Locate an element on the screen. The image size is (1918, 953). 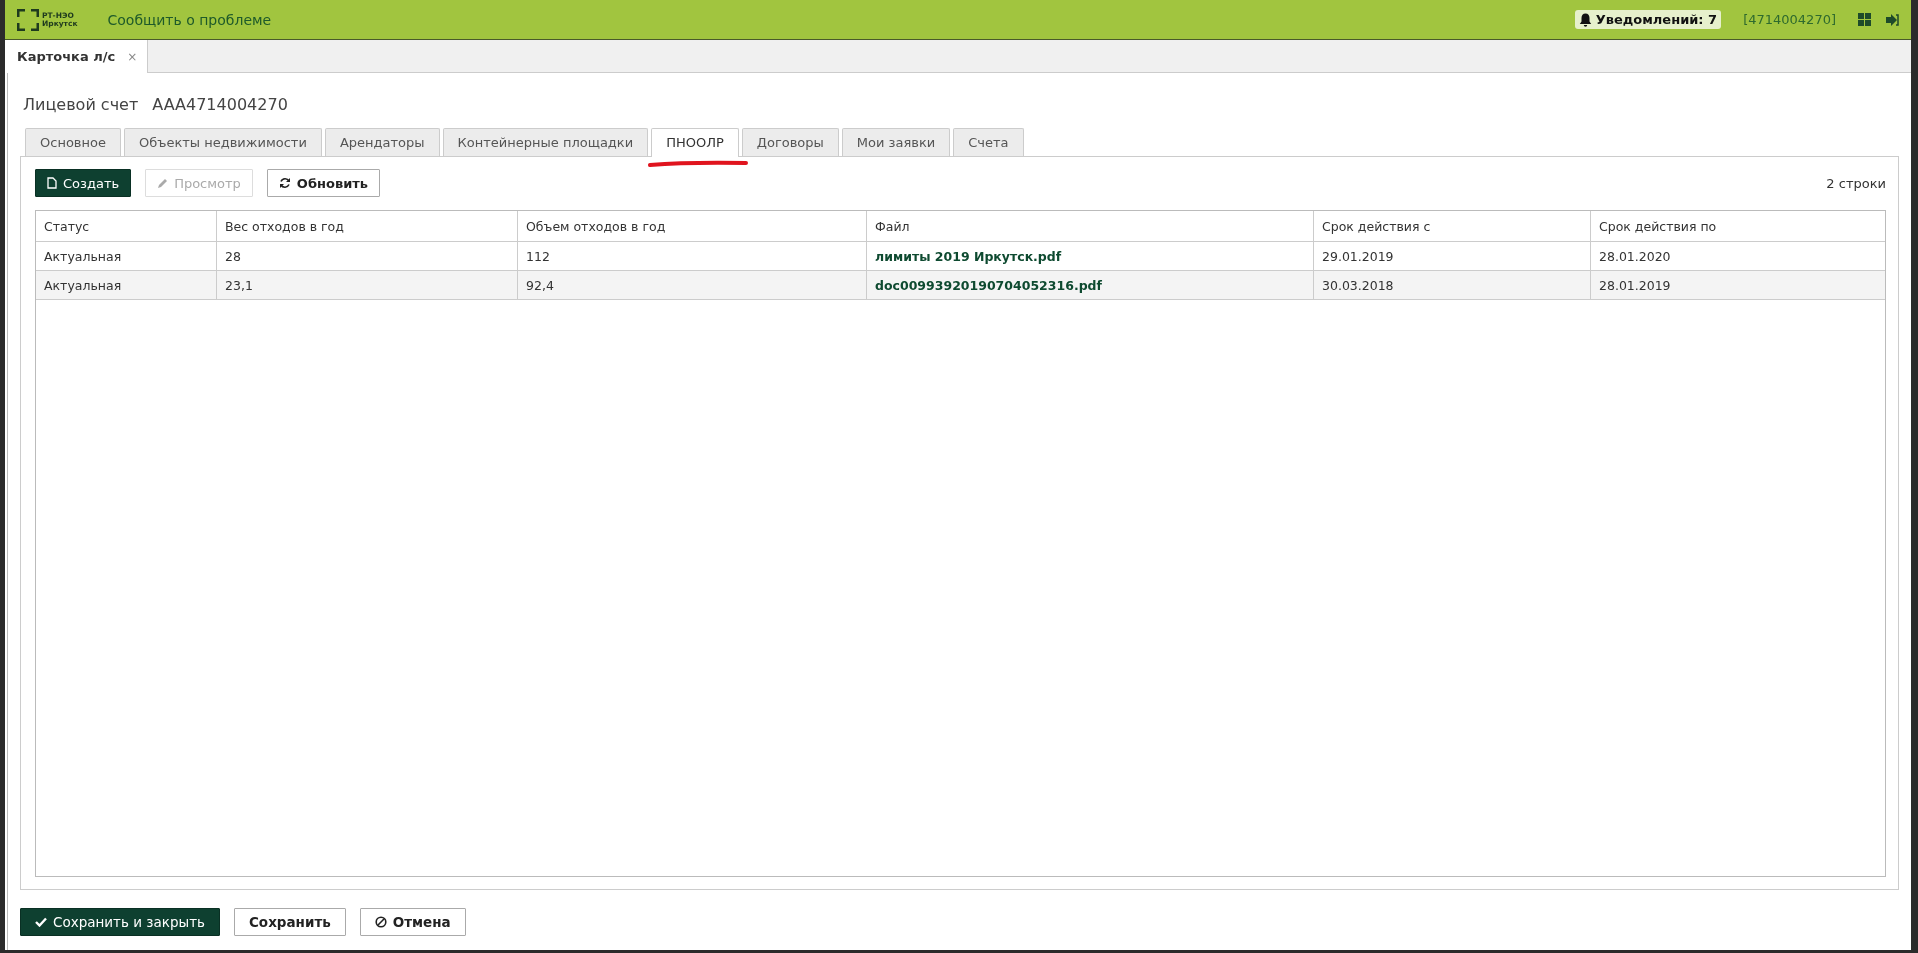
save-button: Сохранить is located at coordinates (289, 922).